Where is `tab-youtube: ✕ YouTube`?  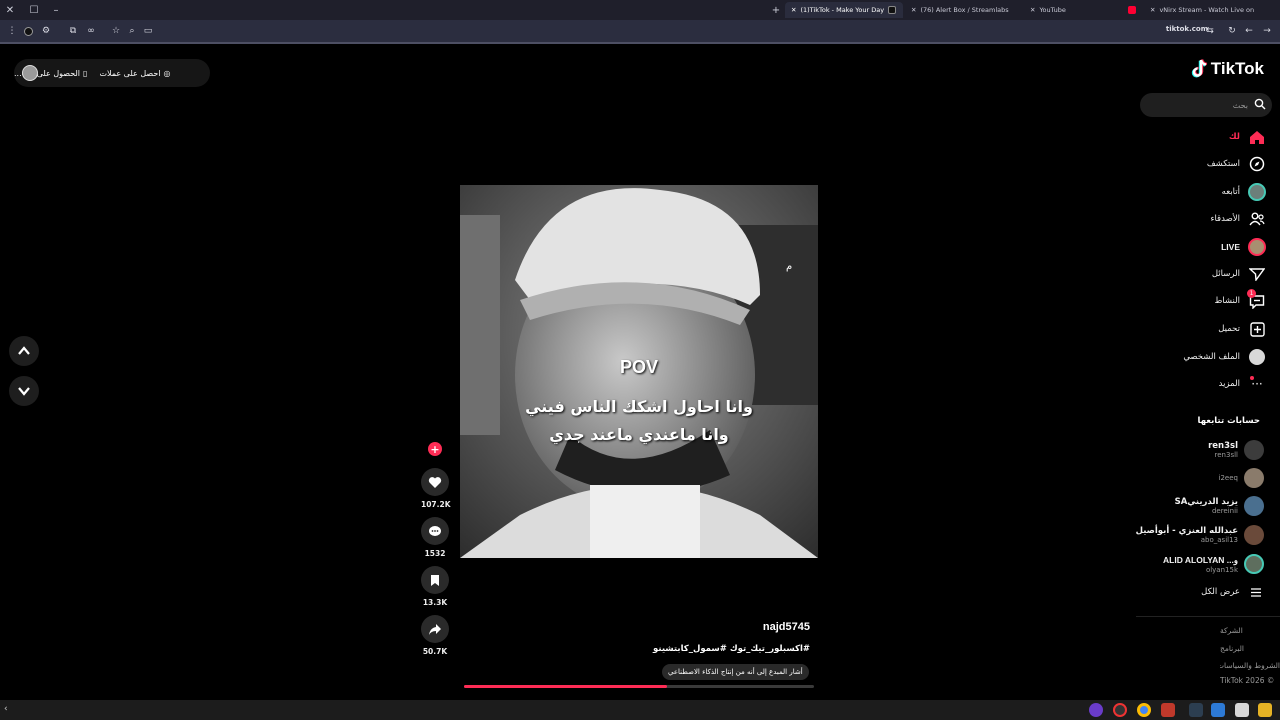
tab-youtube: ✕ YouTube is located at coordinates (1083, 10).